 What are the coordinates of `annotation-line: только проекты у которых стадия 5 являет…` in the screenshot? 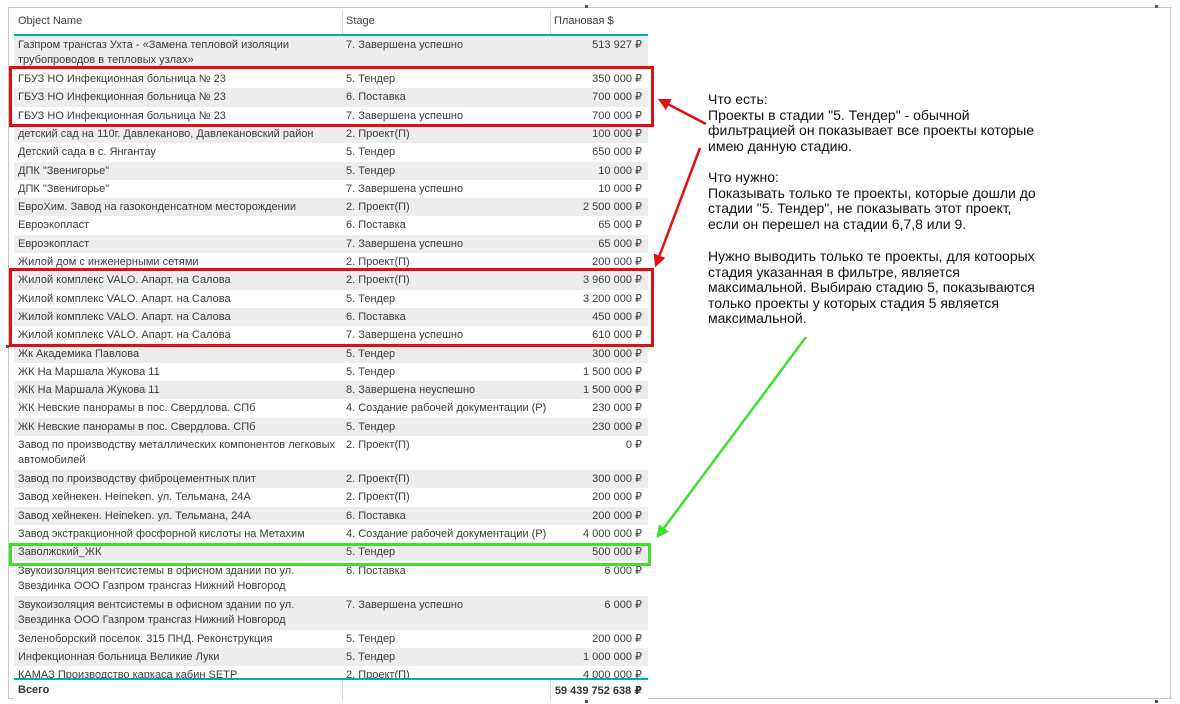 It's located at (853, 302).